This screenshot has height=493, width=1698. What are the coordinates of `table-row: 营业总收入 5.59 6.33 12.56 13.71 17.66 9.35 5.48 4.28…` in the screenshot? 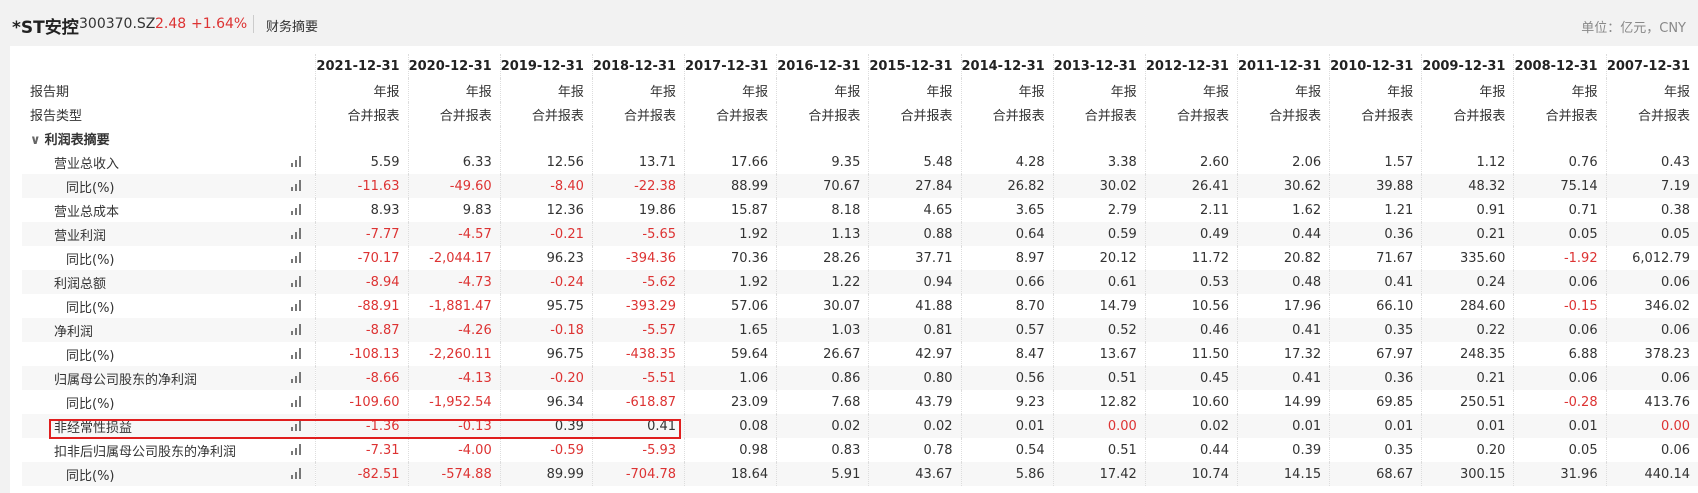 It's located at (860, 162).